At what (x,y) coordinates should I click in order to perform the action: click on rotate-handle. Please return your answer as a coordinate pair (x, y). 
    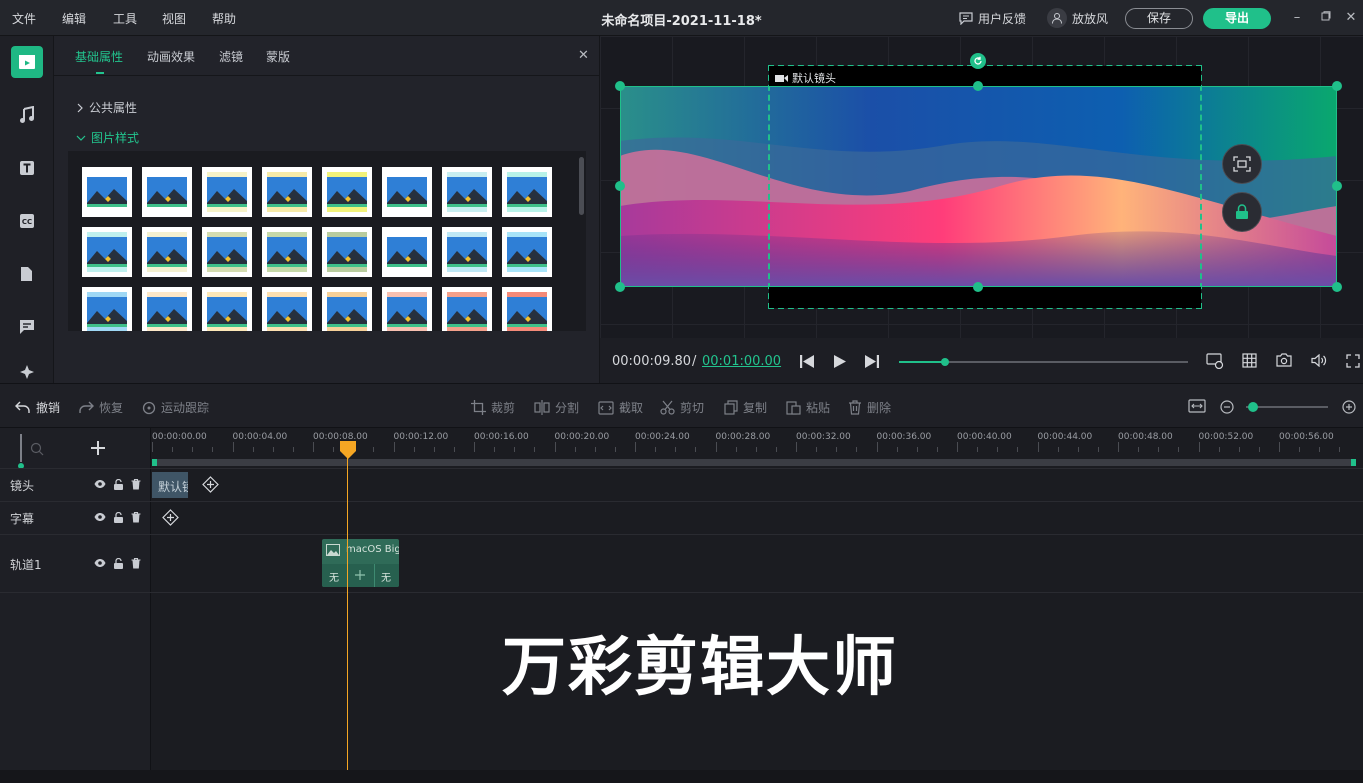
    Looking at the image, I should click on (978, 61).